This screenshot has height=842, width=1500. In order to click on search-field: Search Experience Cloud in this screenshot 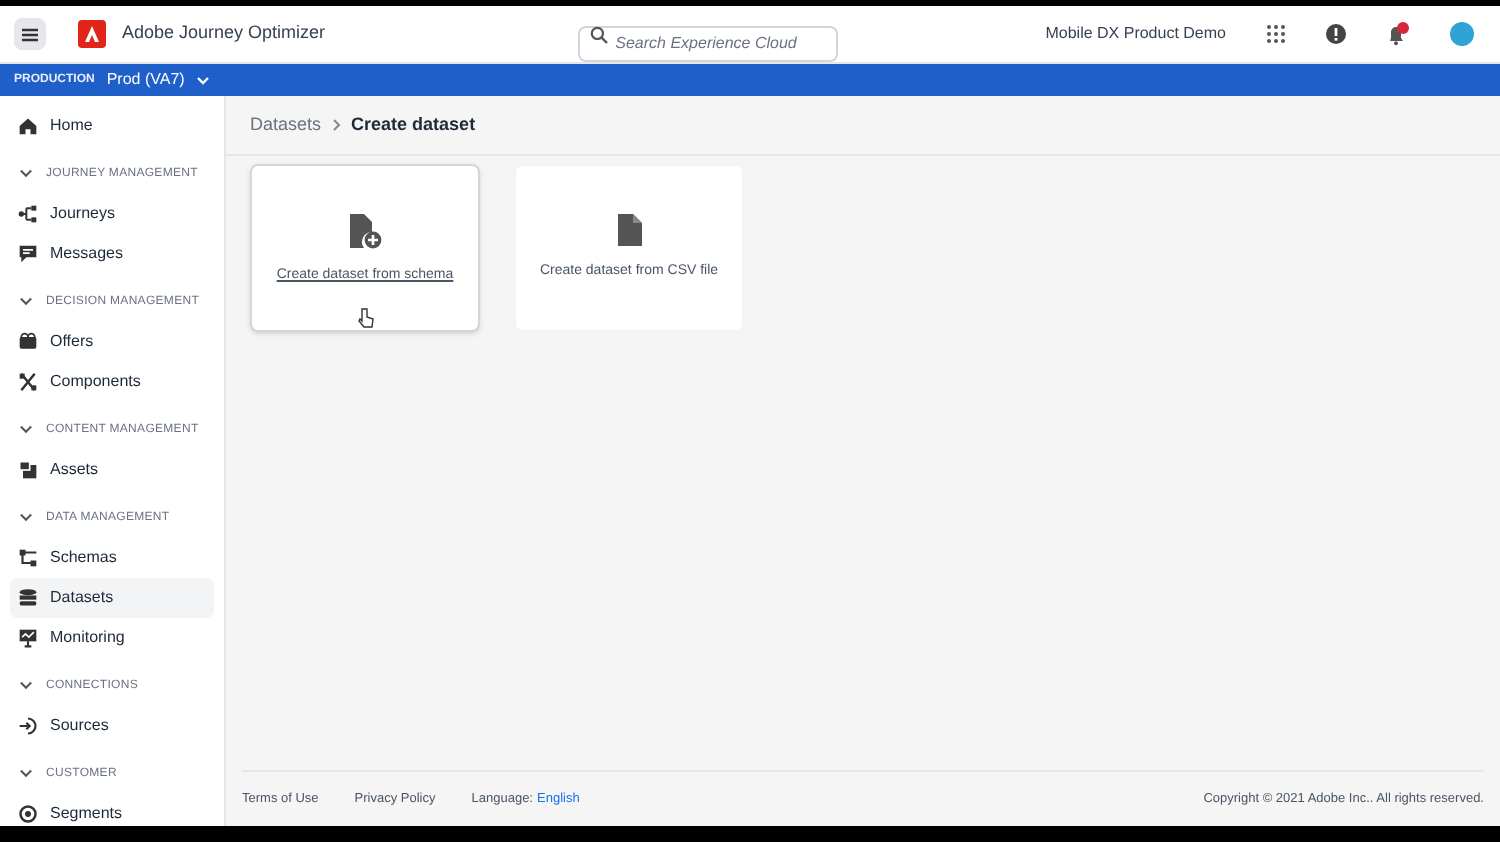, I will do `click(707, 43)`.